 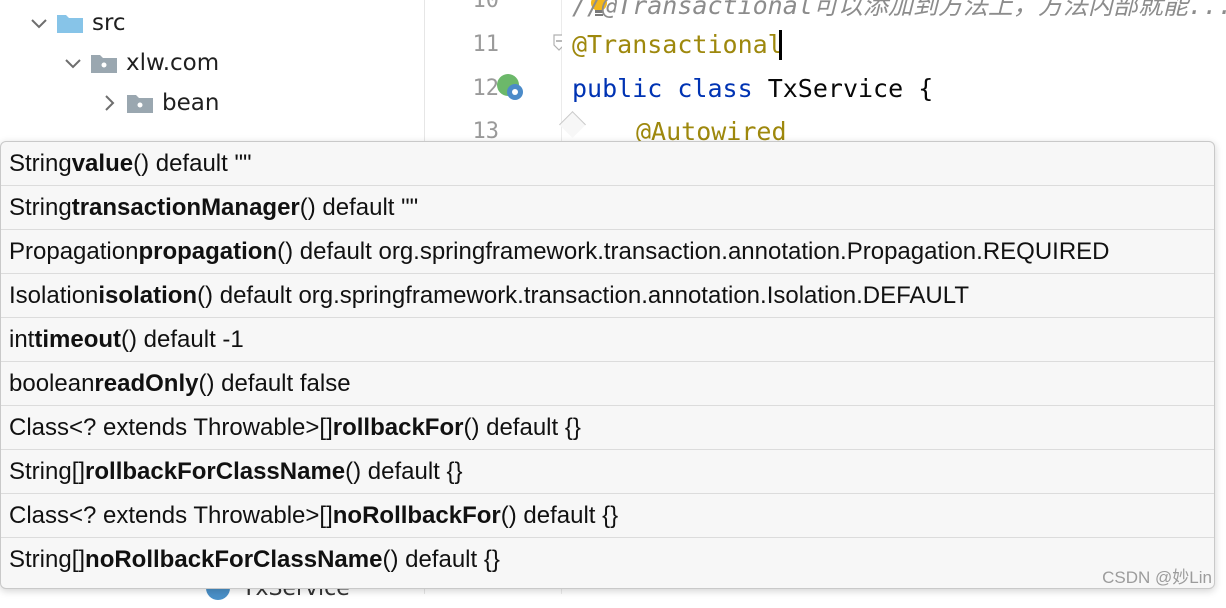 What do you see at coordinates (54, 295) in the screenshot?
I see `signature-text: Isolation` at bounding box center [54, 295].